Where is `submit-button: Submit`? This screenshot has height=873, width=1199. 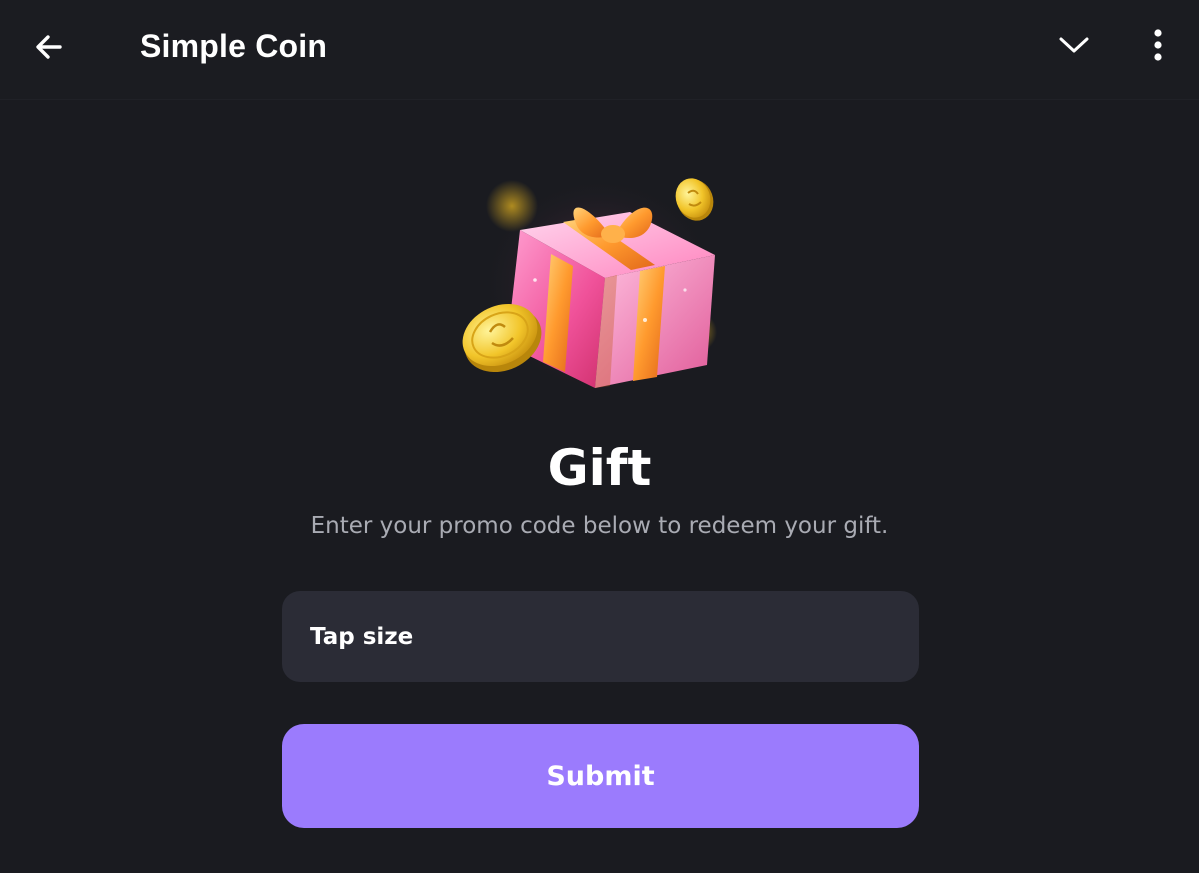 submit-button: Submit is located at coordinates (600, 776).